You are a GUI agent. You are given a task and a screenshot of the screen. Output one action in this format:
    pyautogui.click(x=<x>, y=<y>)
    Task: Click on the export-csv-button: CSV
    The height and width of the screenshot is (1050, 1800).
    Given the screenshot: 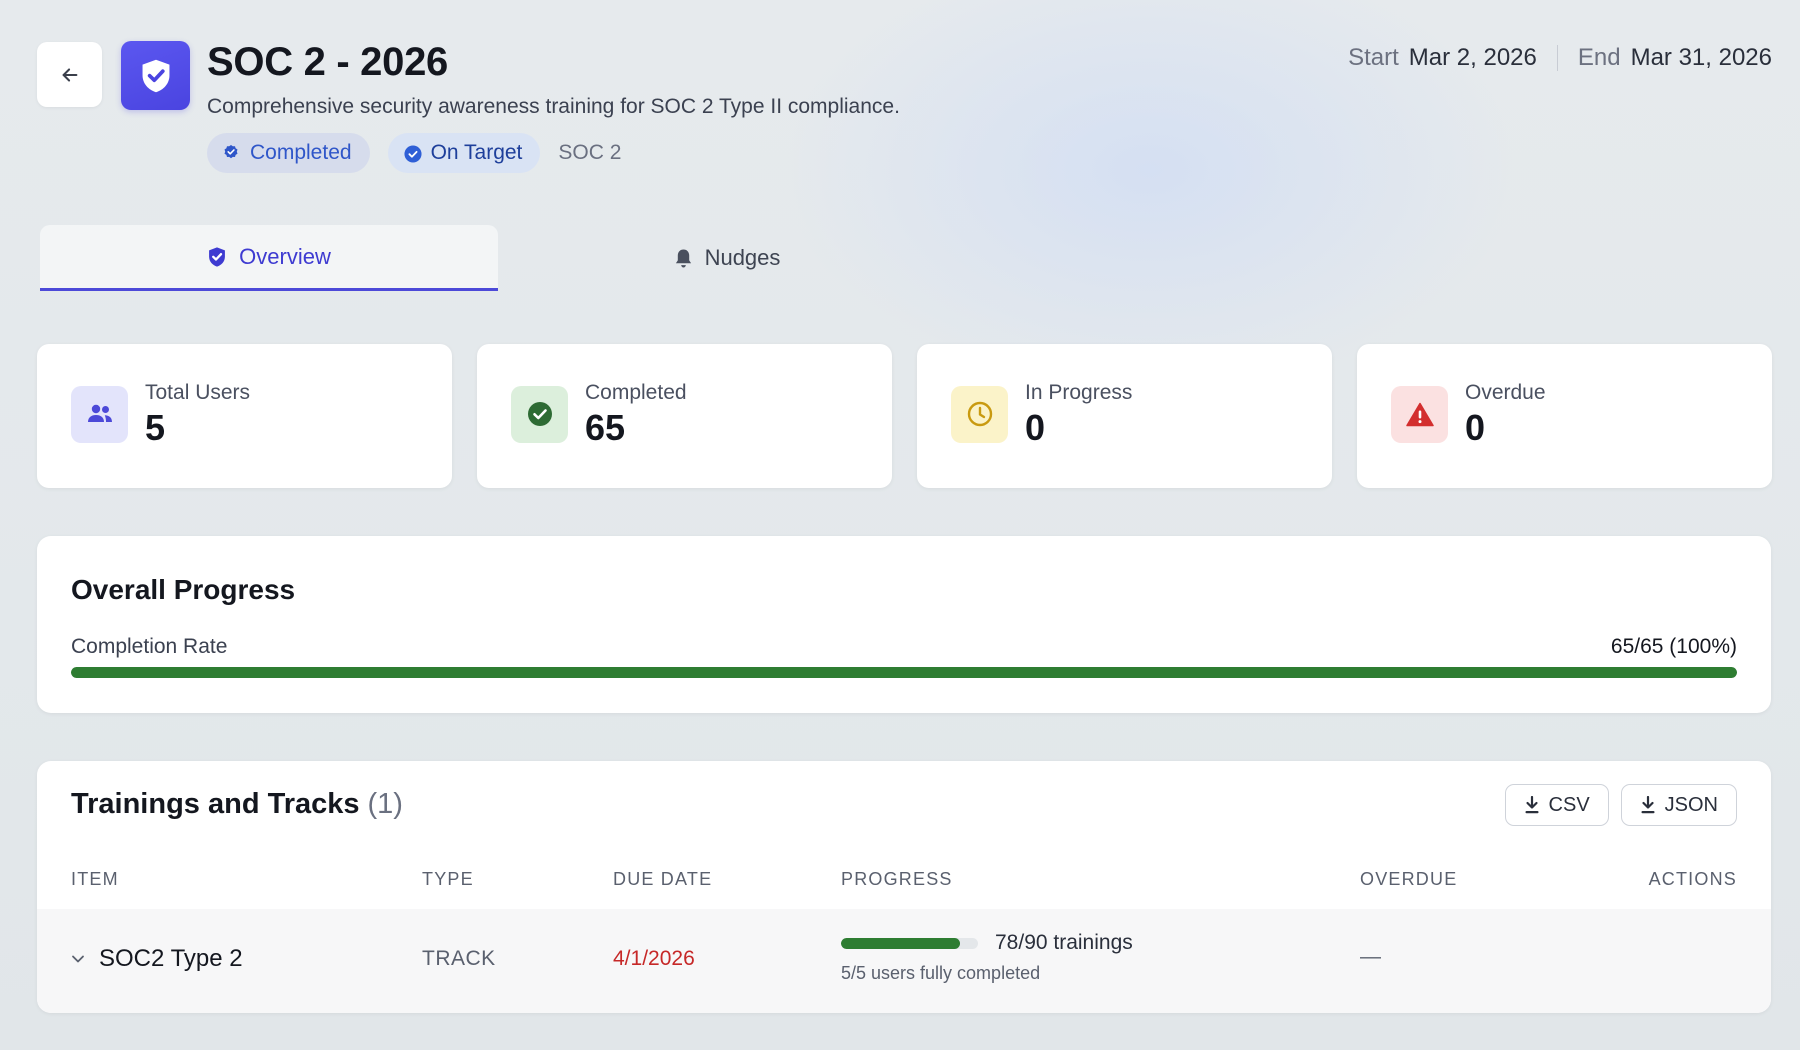 What is the action you would take?
    pyautogui.click(x=1556, y=805)
    